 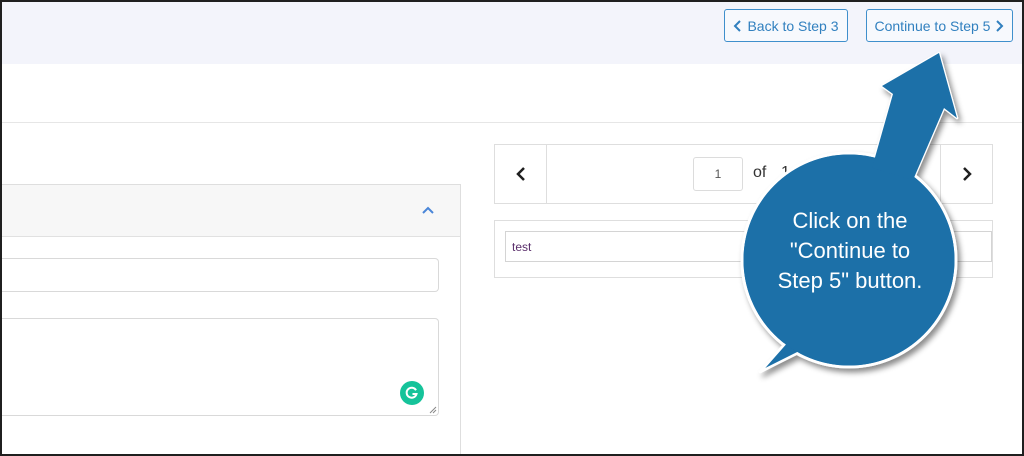 I want to click on callout-line-1: Click on the, so click(x=850, y=220).